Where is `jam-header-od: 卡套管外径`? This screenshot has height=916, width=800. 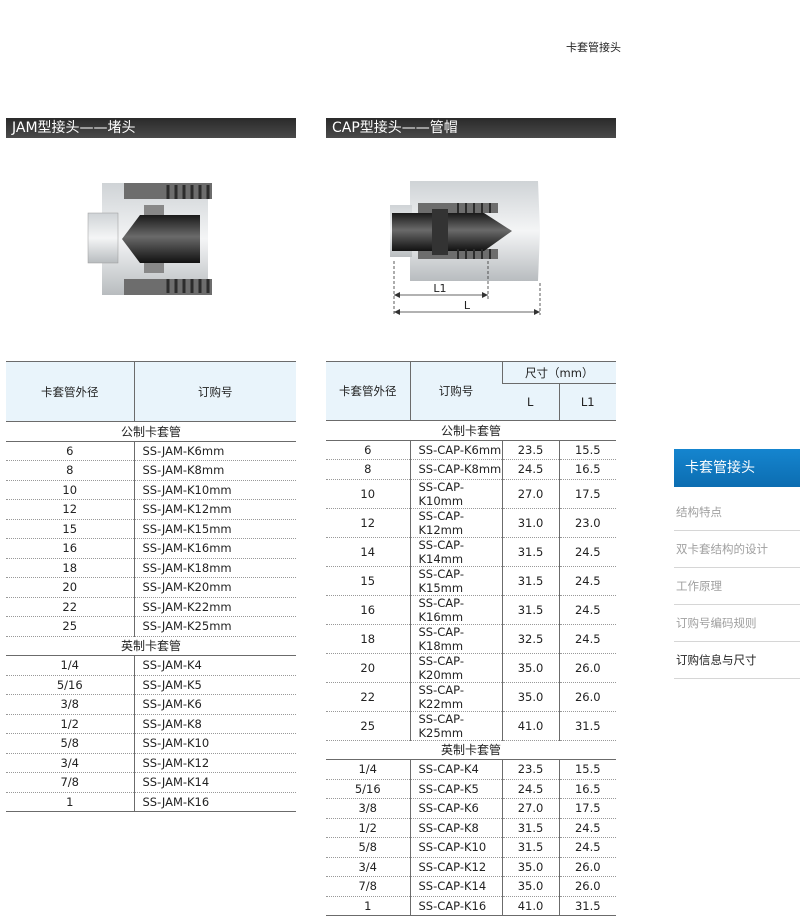 jam-header-od: 卡套管外径 is located at coordinates (70, 391).